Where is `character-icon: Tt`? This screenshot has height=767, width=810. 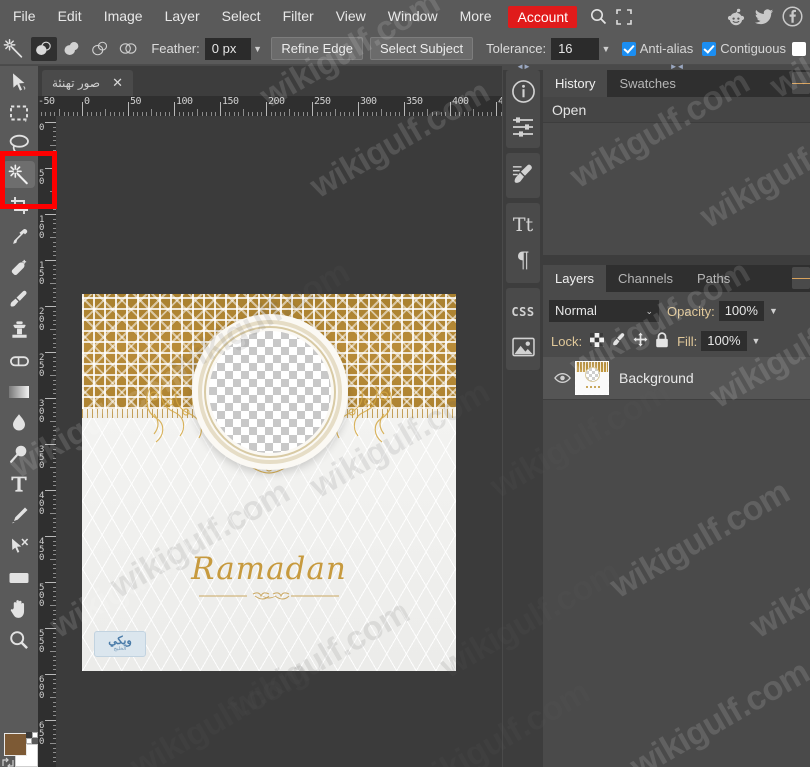
character-icon: Tt is located at coordinates (523, 225).